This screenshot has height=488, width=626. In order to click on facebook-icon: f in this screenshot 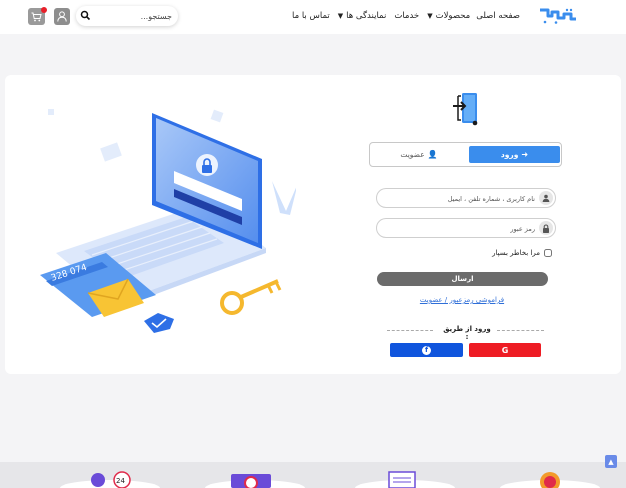, I will do `click(426, 350)`.